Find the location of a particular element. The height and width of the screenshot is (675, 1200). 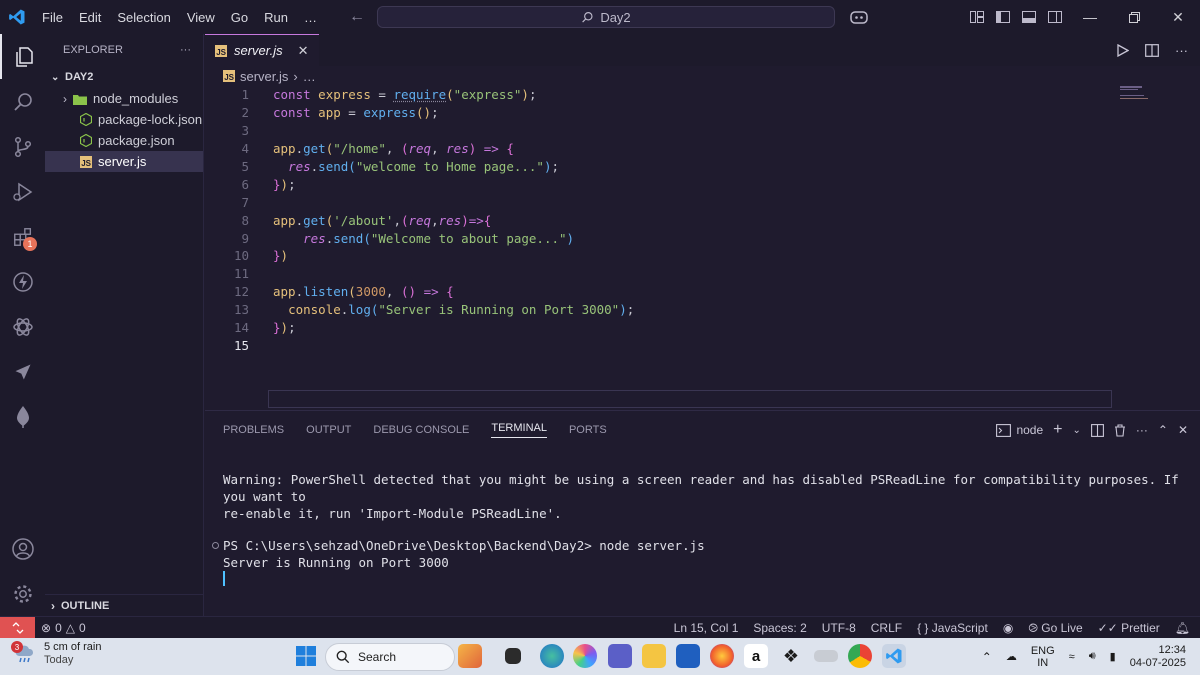

menu-selection: Selection is located at coordinates (143, 17).